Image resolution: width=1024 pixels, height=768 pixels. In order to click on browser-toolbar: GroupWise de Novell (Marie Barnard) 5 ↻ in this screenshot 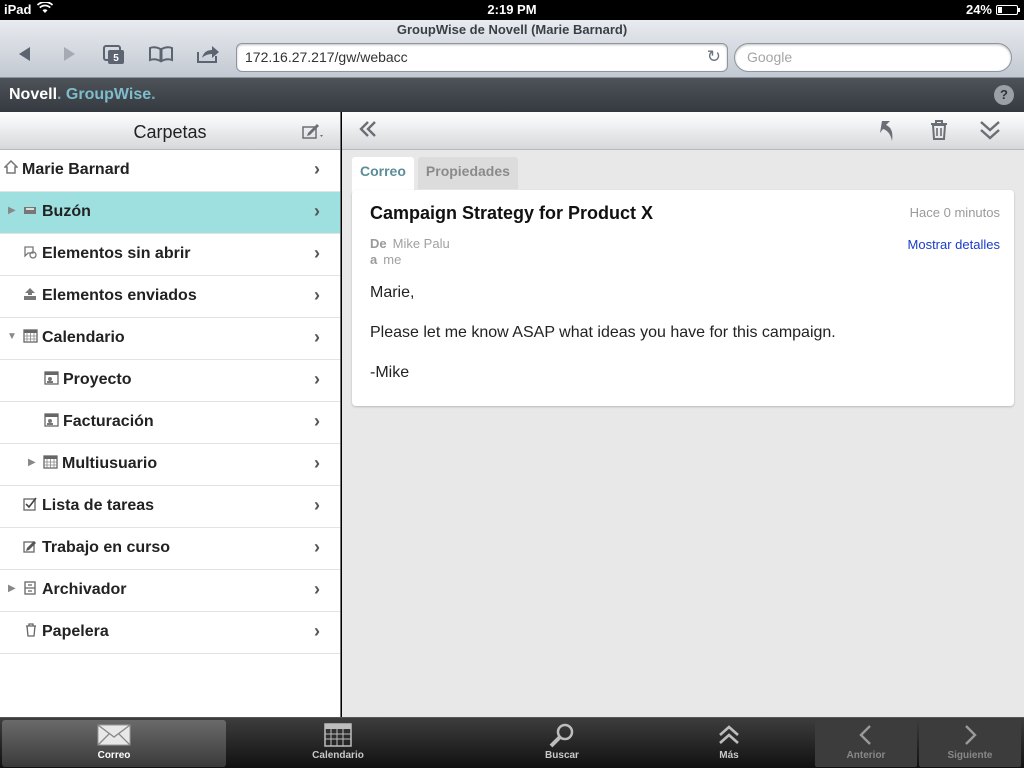, I will do `click(512, 49)`.